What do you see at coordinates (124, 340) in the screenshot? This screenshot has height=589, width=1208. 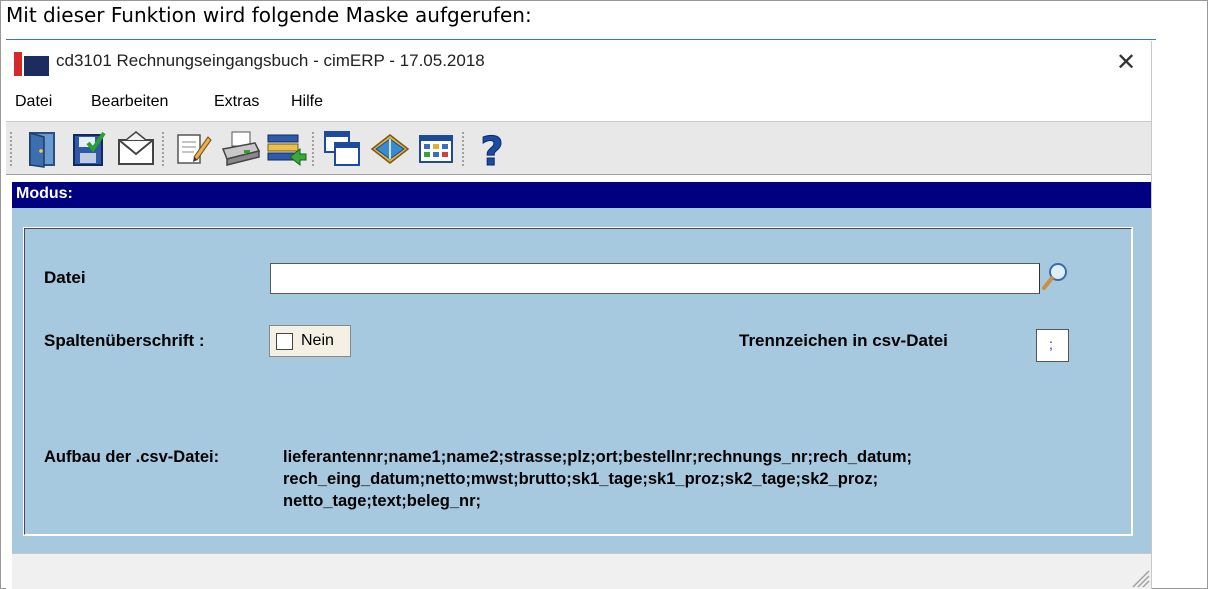 I see `spaltenueberschrift-label: Spaltenüberschrift :` at bounding box center [124, 340].